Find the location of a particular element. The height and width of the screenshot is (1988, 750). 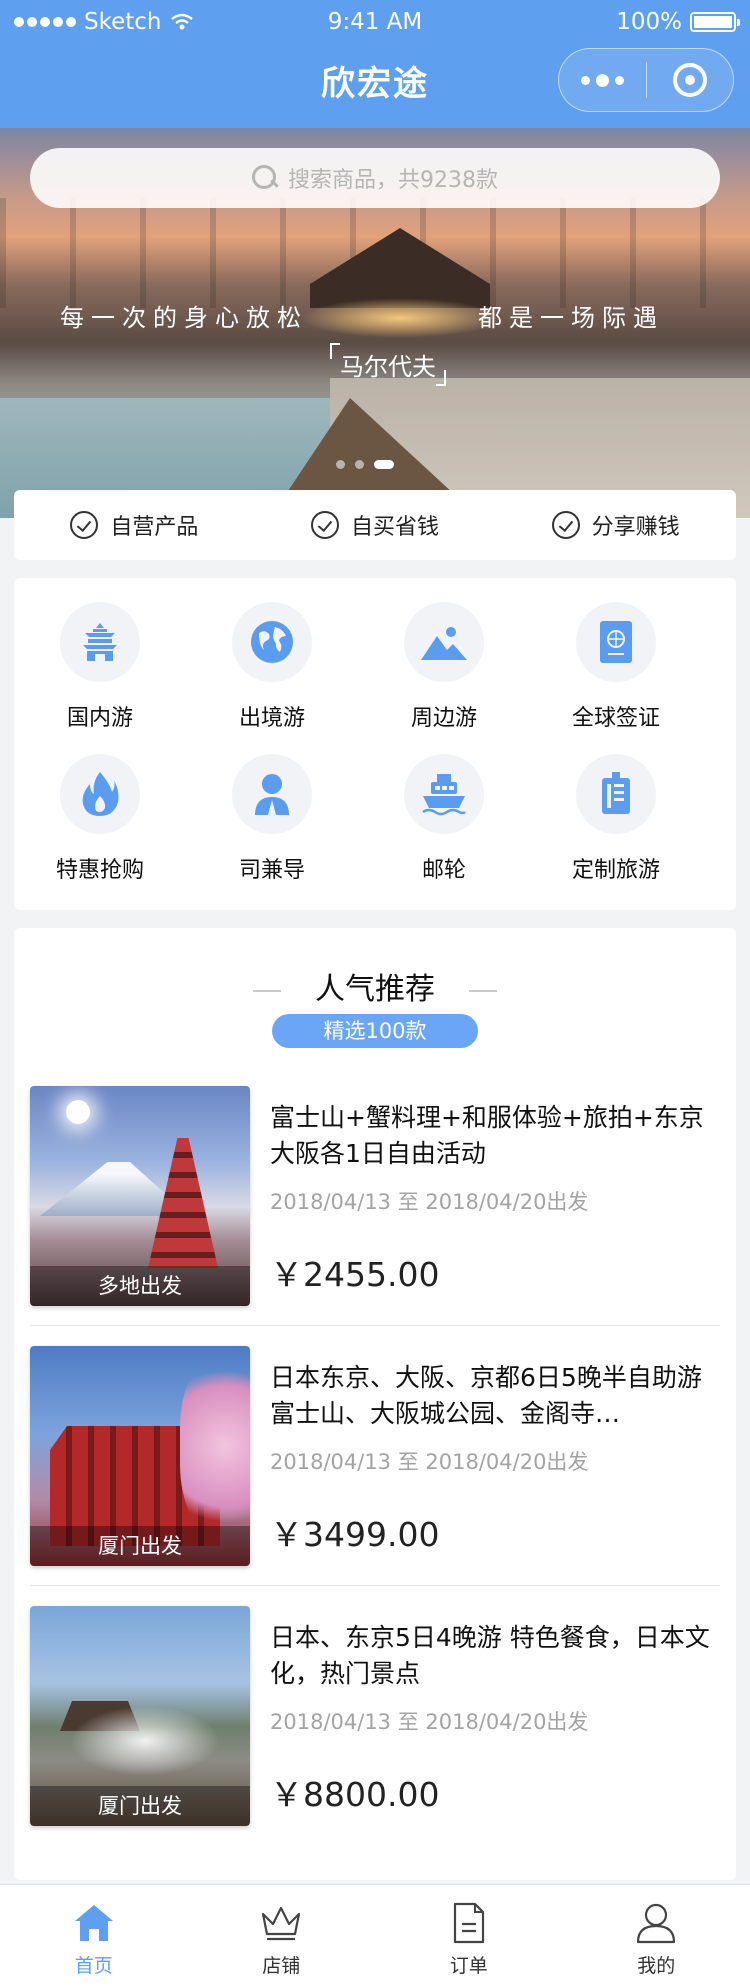

tab-label: 订单 is located at coordinates (468, 1966).